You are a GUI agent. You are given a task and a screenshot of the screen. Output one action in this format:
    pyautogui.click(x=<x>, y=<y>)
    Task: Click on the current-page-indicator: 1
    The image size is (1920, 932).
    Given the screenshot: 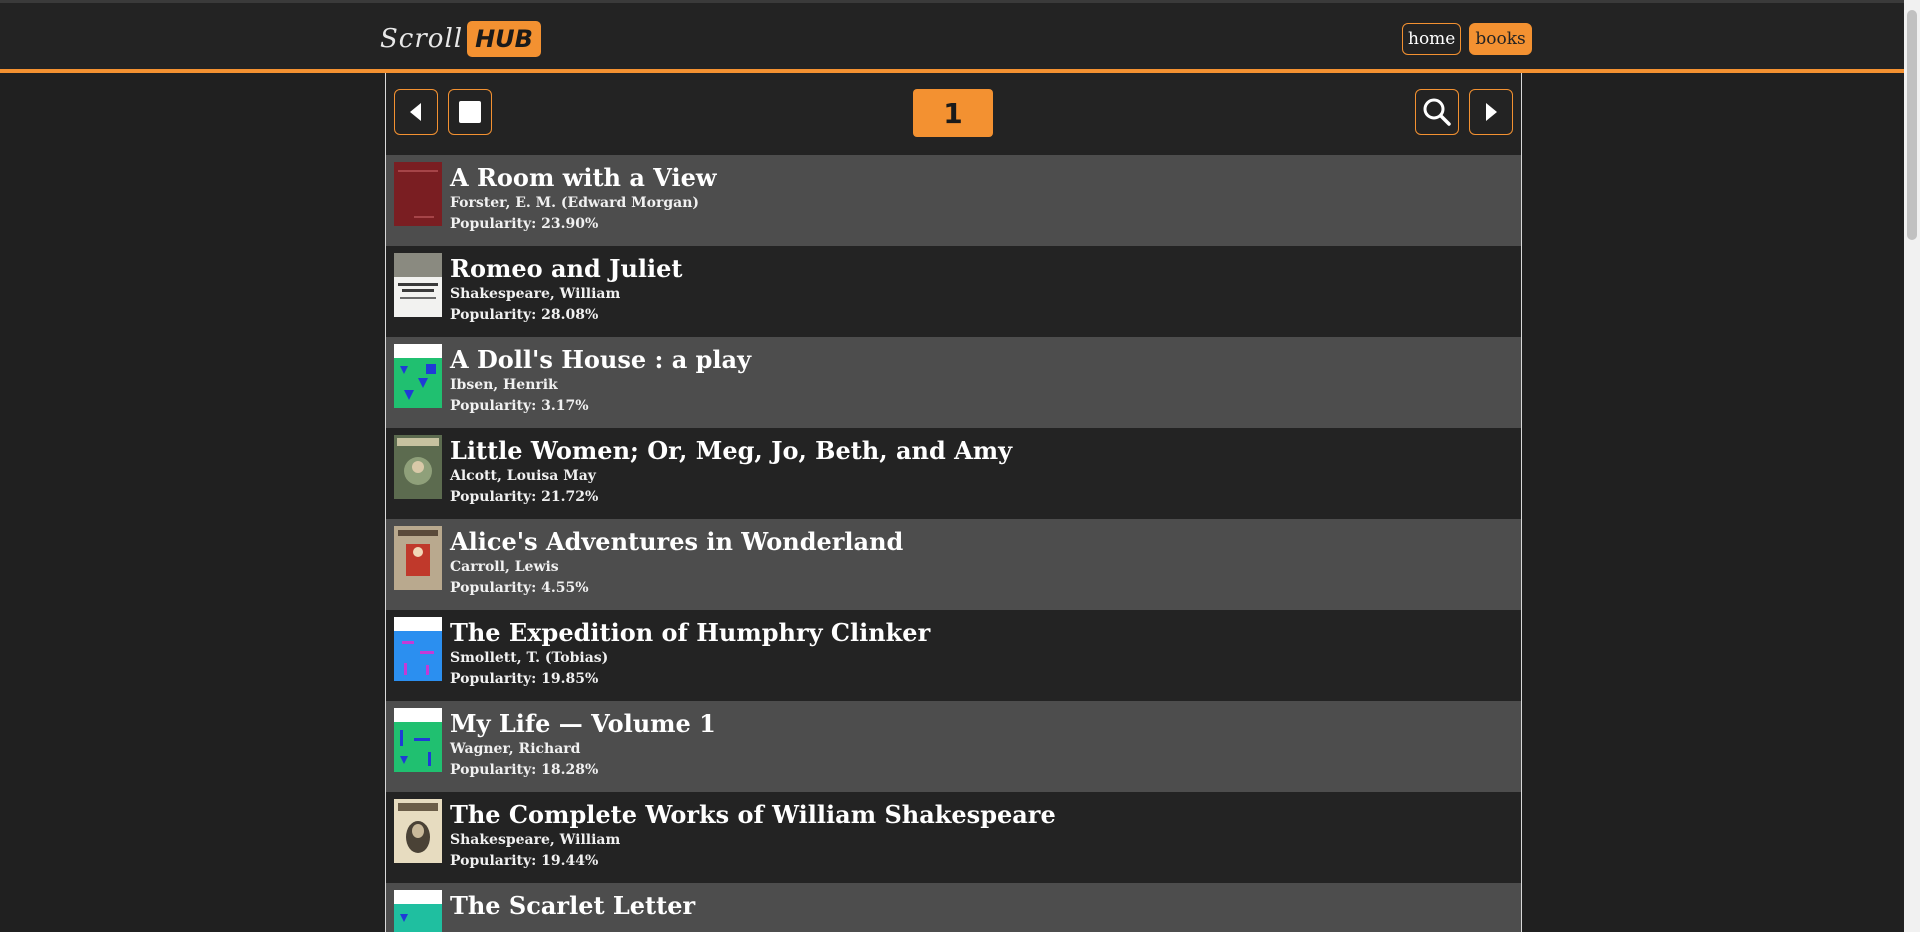 What is the action you would take?
    pyautogui.click(x=953, y=113)
    